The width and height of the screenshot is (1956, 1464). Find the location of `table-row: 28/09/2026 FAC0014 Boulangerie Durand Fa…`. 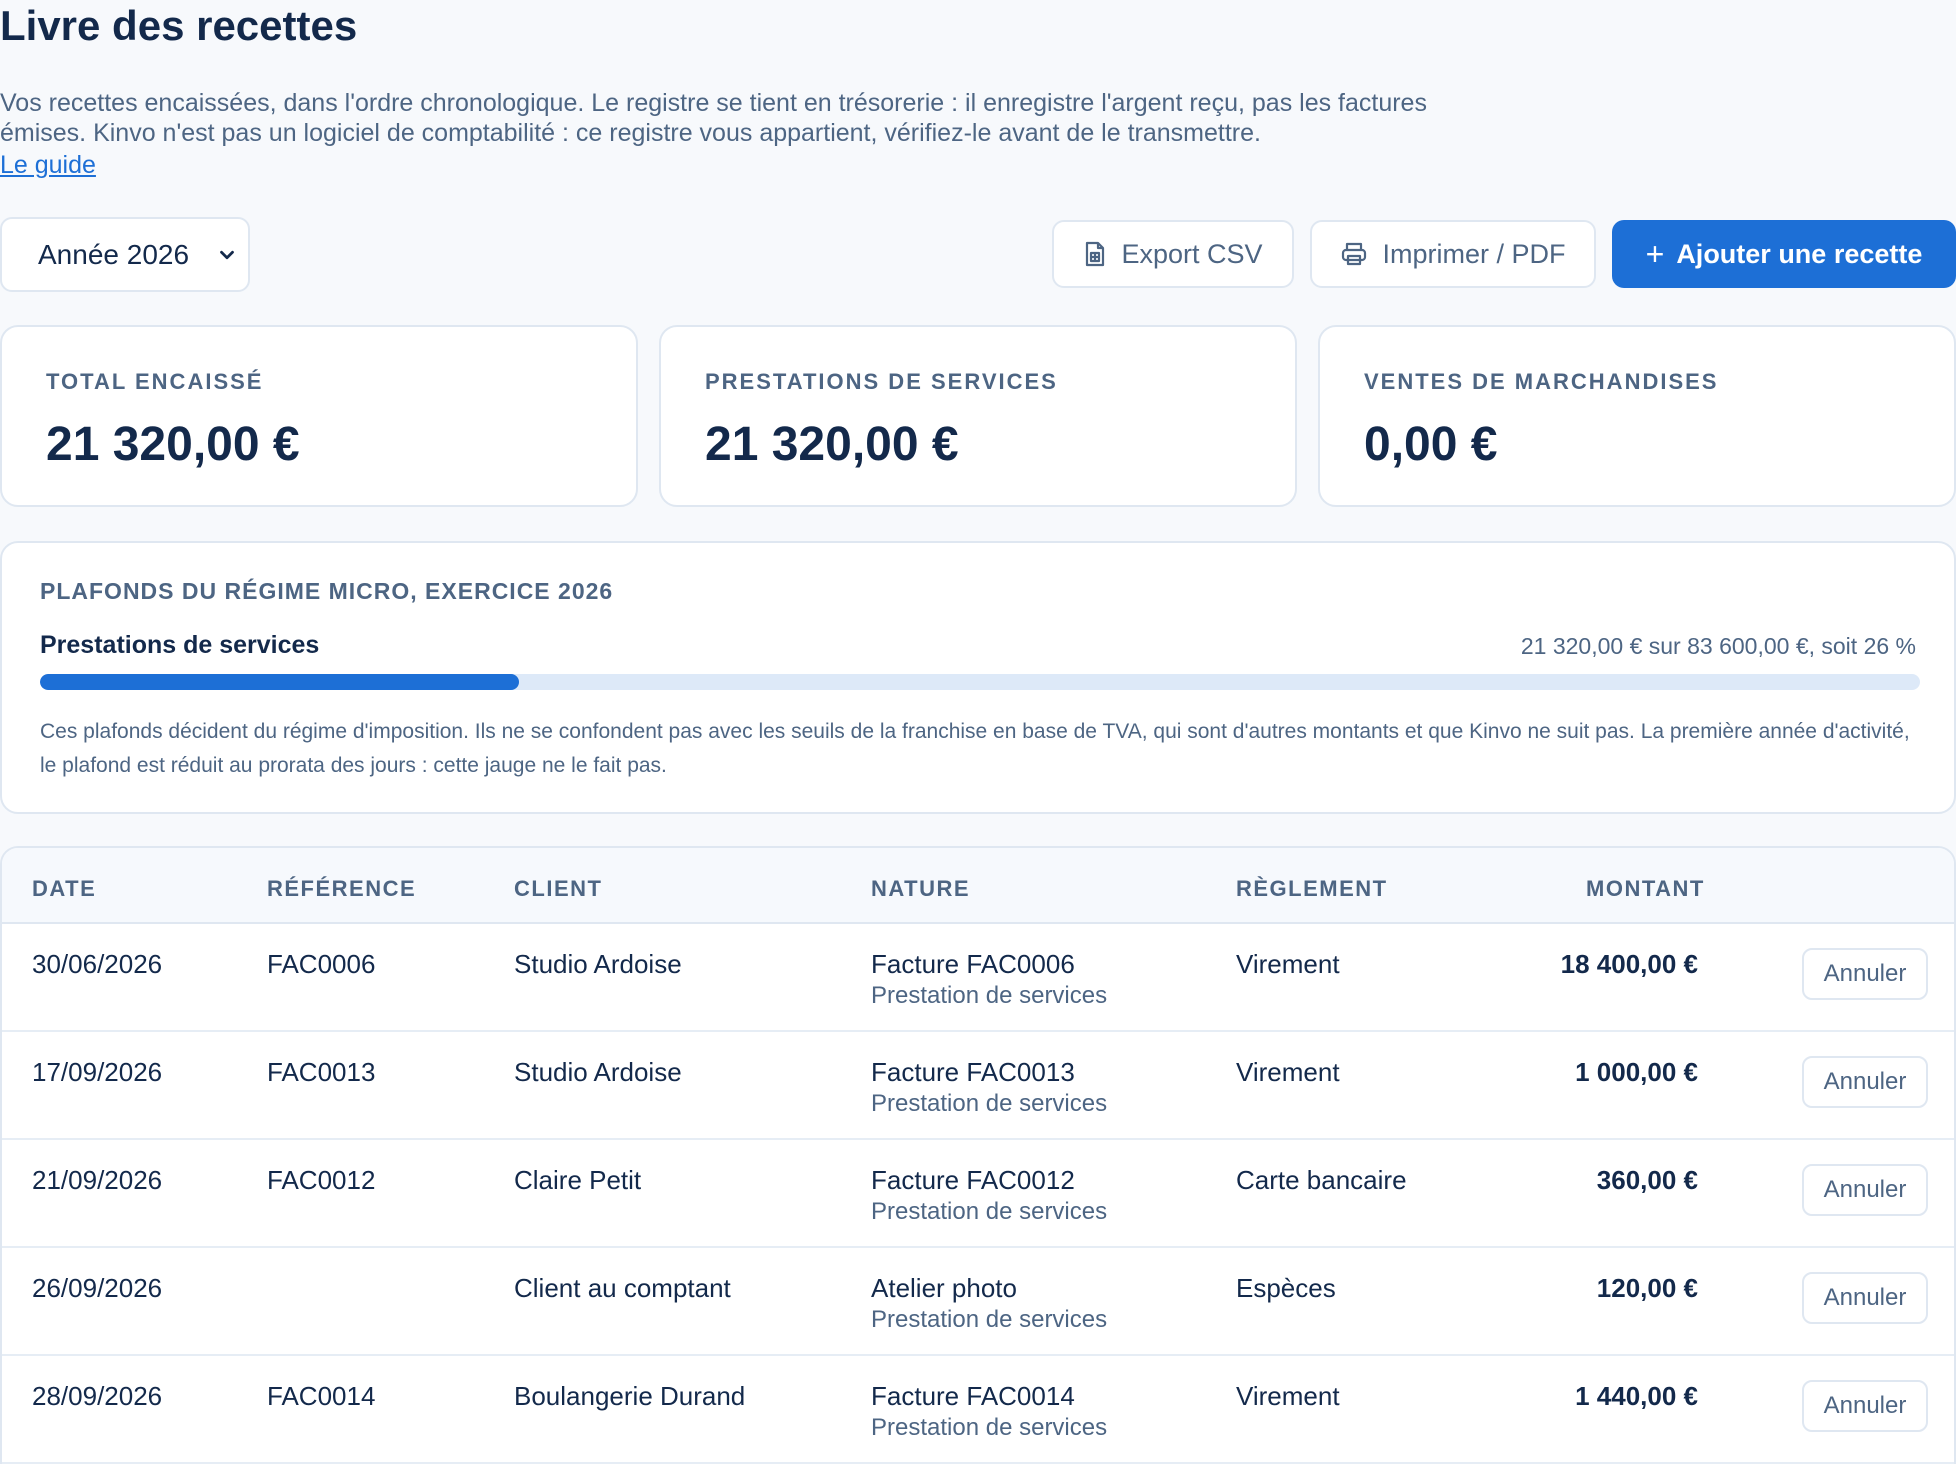

table-row: 28/09/2026 FAC0014 Boulangerie Durand Fa… is located at coordinates (978, 1410).